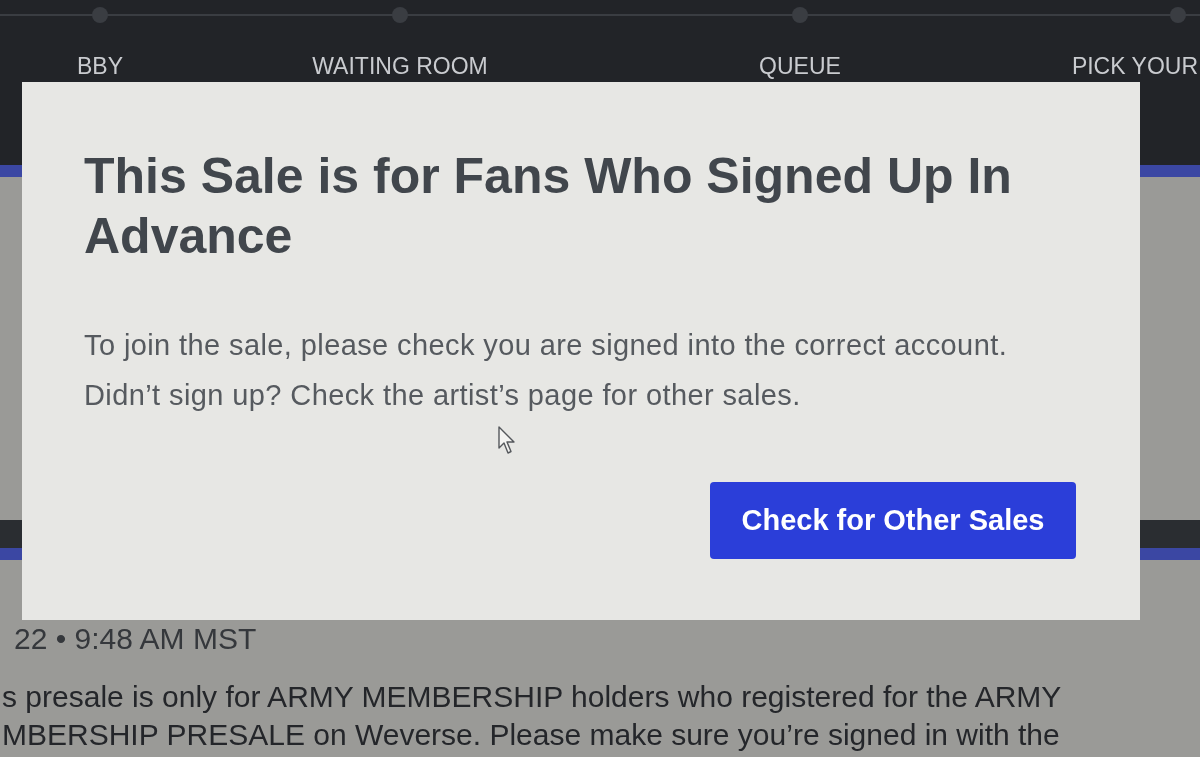 Image resolution: width=1200 pixels, height=757 pixels. I want to click on check-other-sales-button: Check for Other Sales, so click(893, 520).